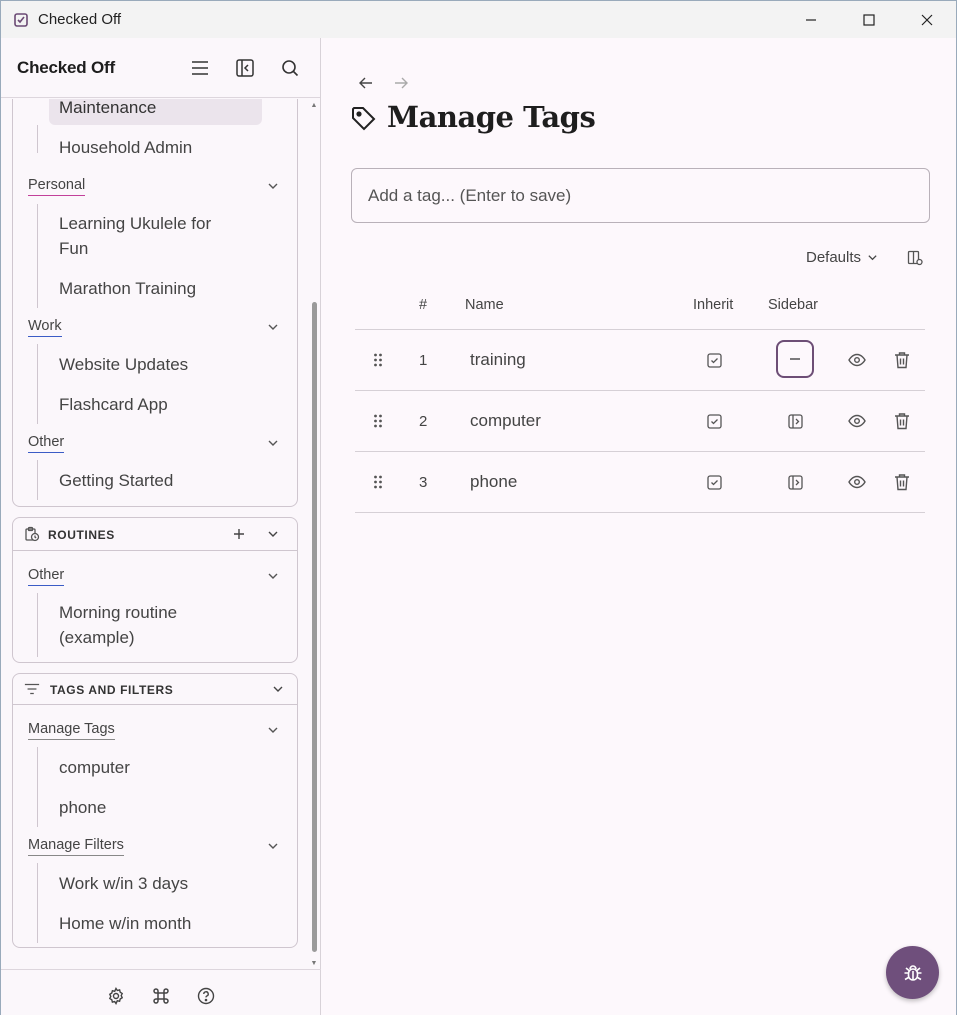 This screenshot has height=1015, width=957. I want to click on minimize-button, so click(811, 20).